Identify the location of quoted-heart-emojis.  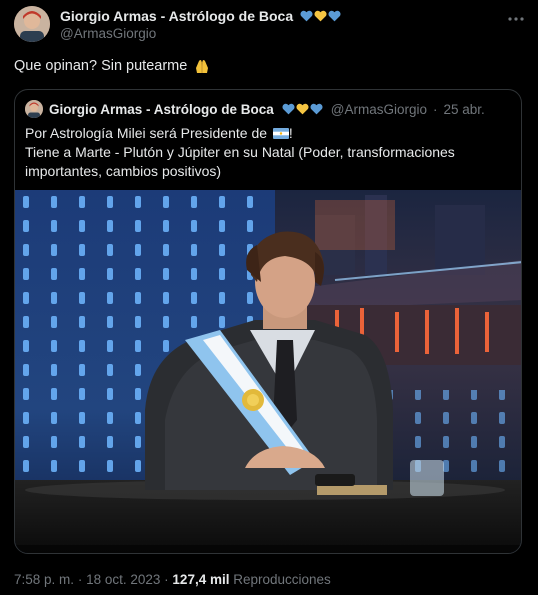
(302, 109).